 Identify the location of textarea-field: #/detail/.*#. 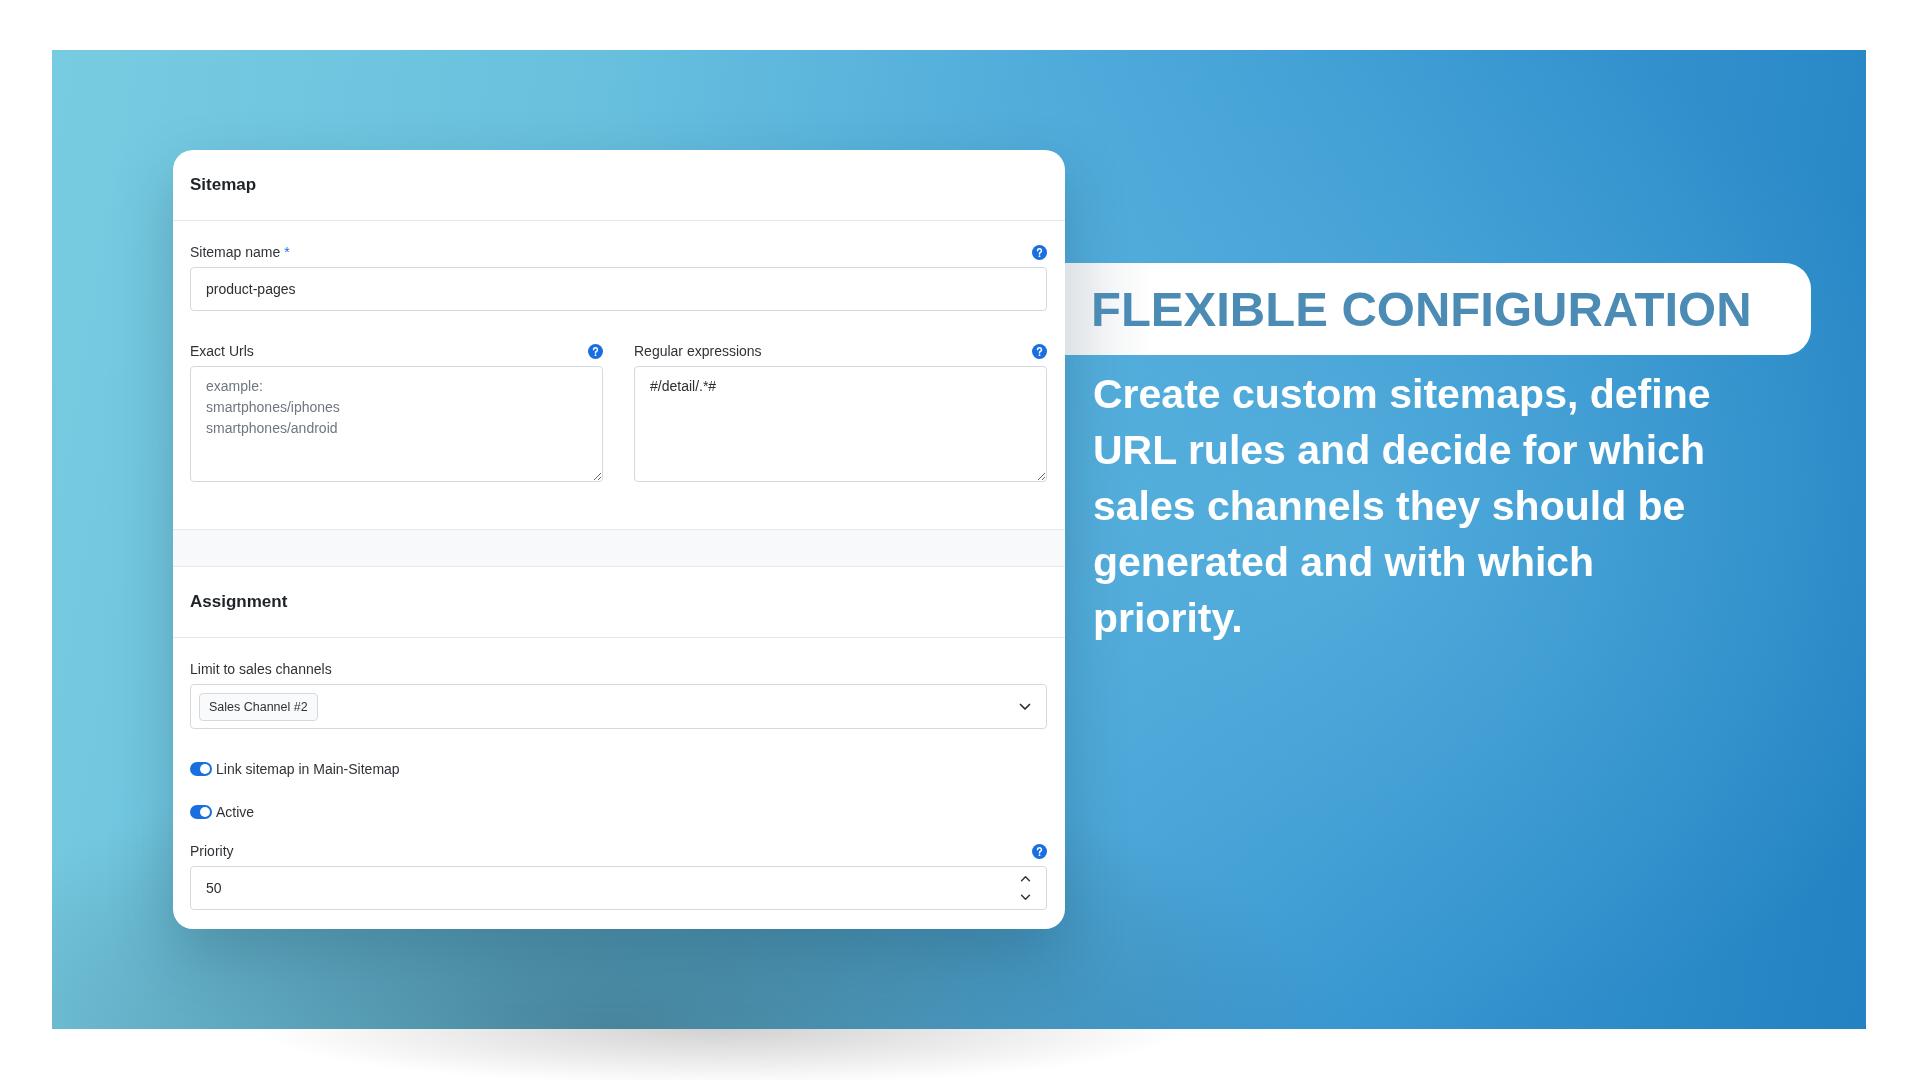
(840, 424).